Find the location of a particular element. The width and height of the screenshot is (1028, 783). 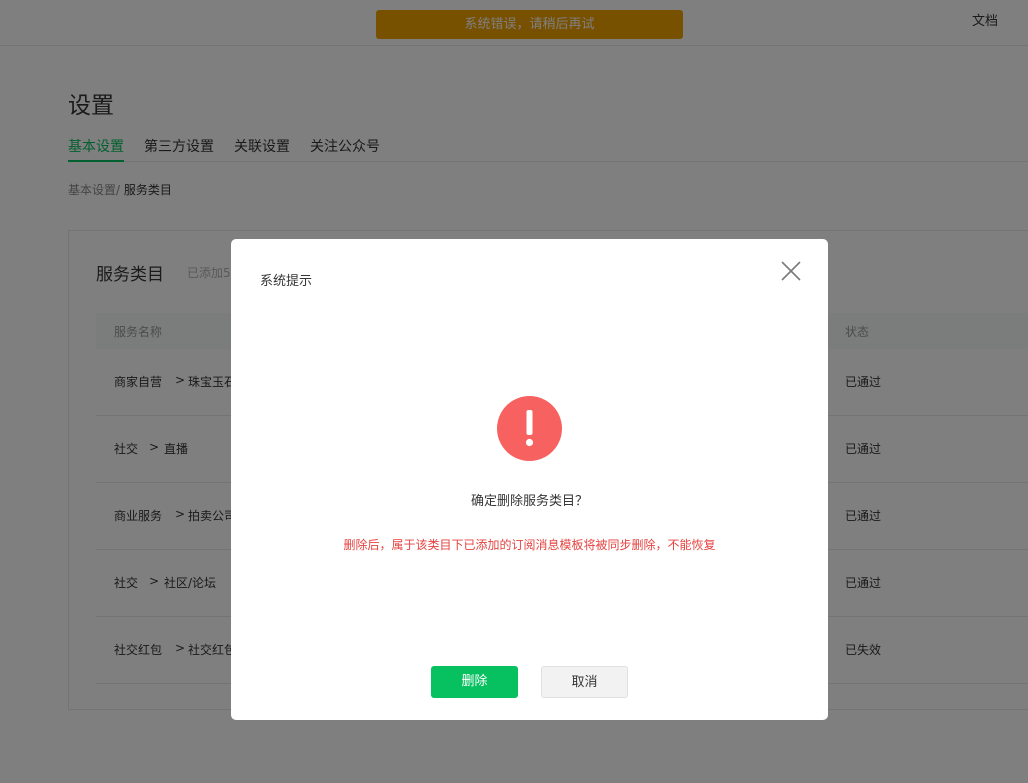

warning-icon is located at coordinates (529, 428).